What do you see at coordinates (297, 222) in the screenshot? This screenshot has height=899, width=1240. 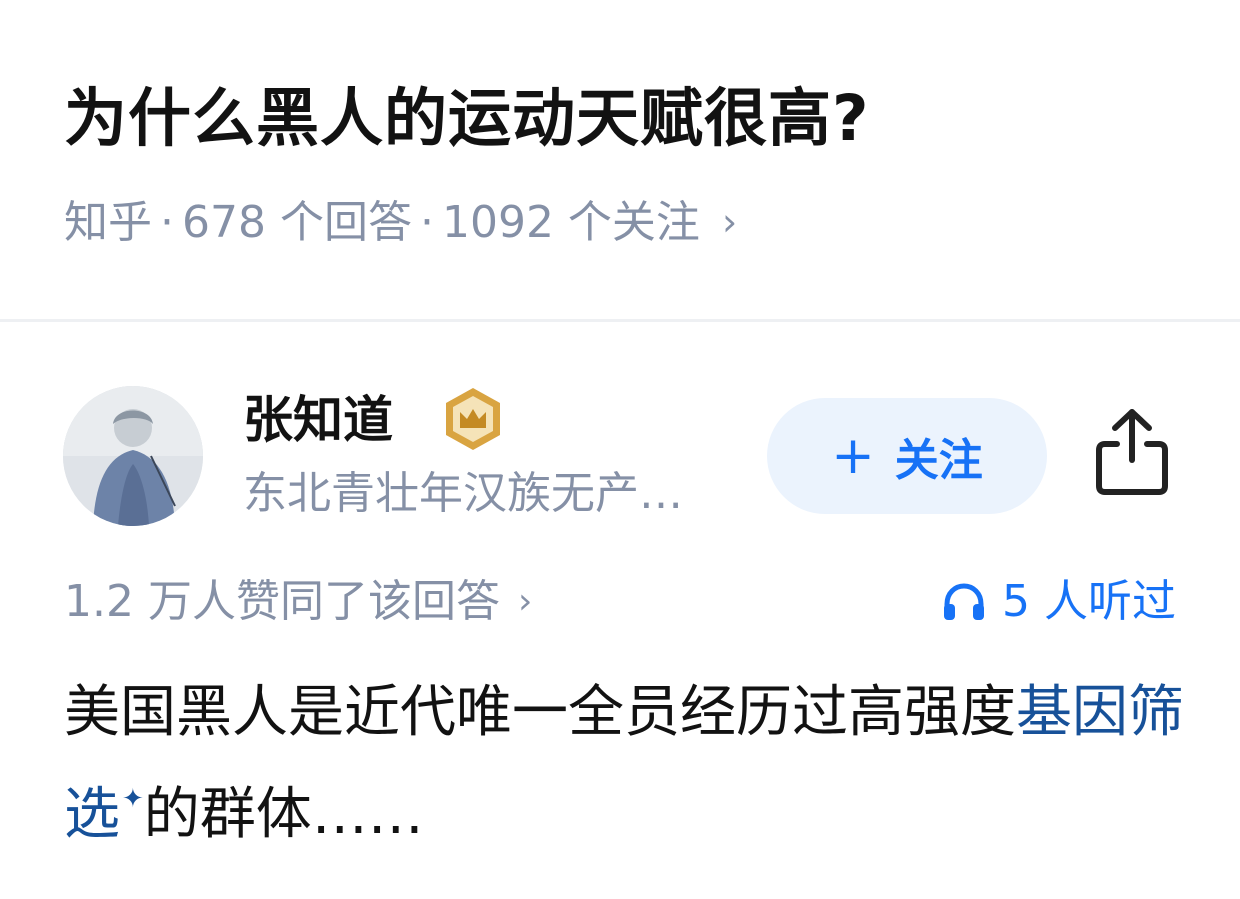 I see `answer-count: 678 个回答` at bounding box center [297, 222].